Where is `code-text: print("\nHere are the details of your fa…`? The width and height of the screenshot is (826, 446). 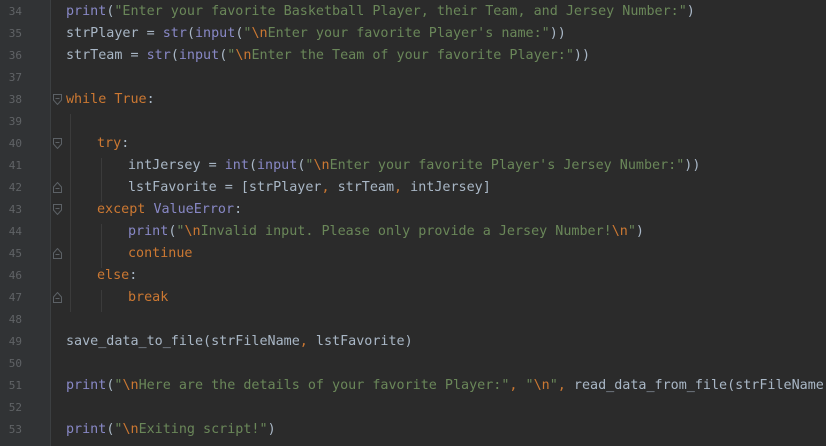 code-text: print("\nHere are the details of your fa… is located at coordinates (446, 386).